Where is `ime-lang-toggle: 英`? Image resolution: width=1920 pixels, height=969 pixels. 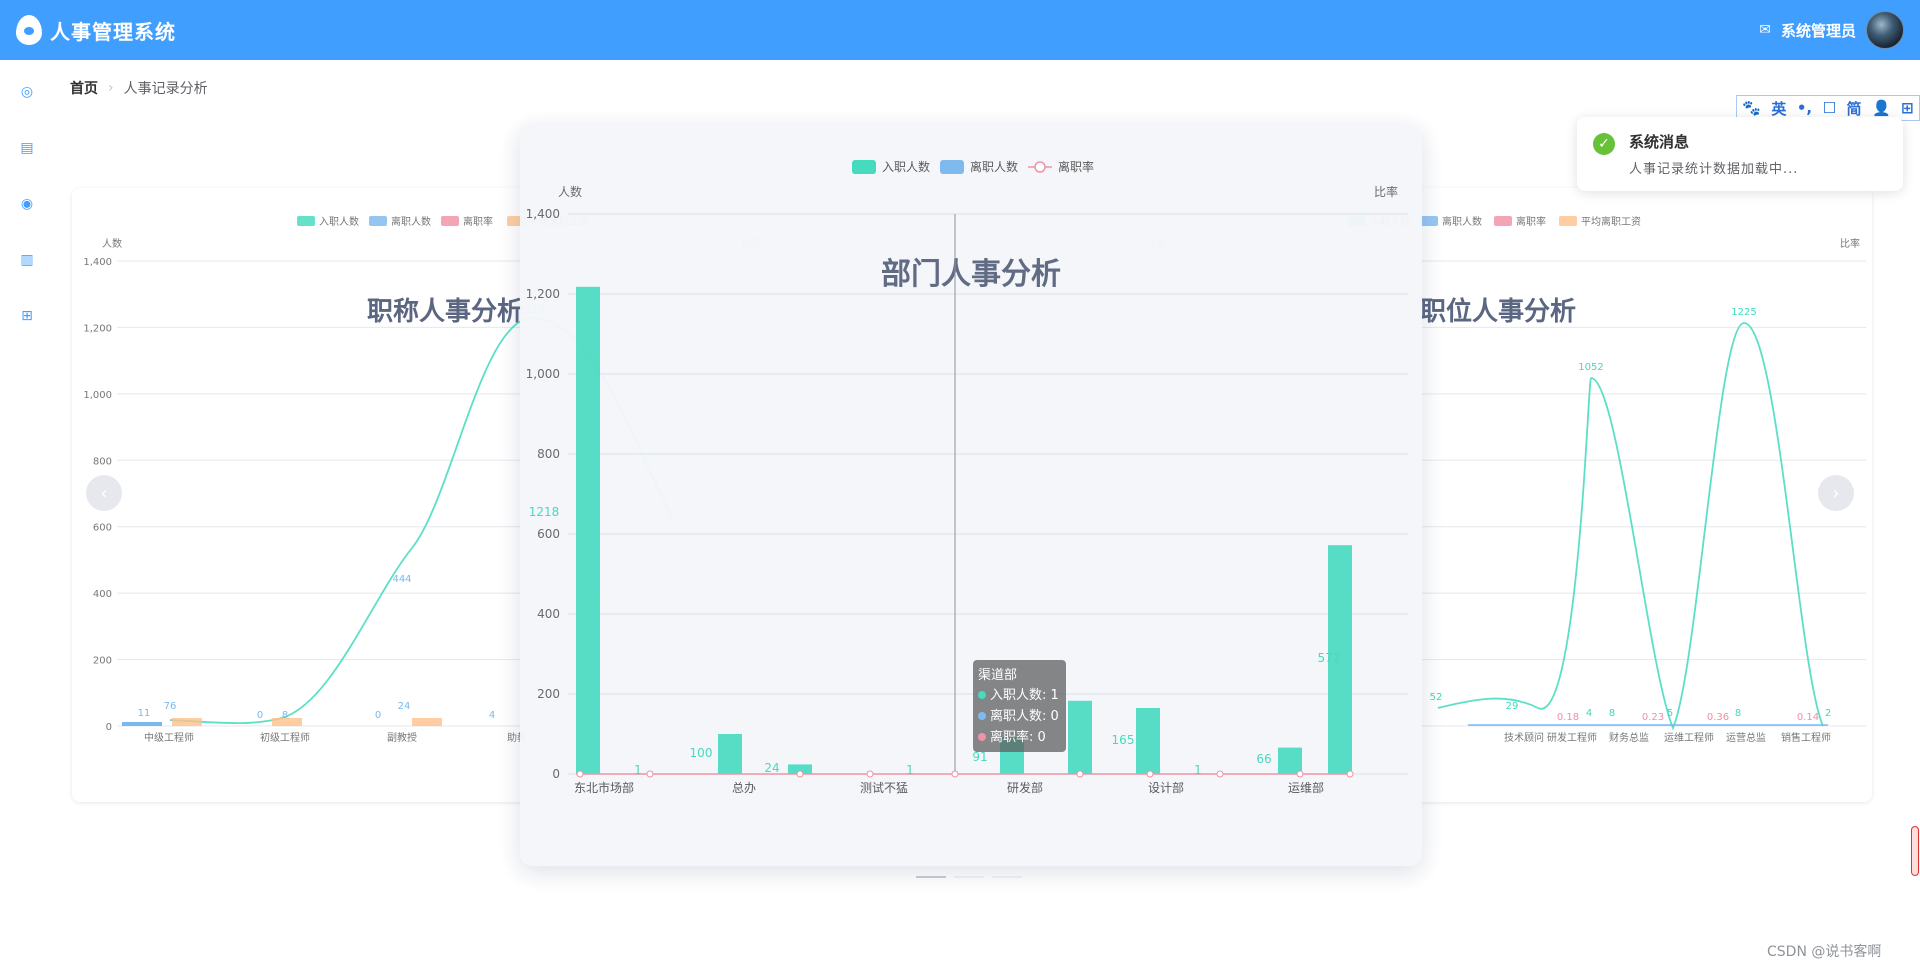 ime-lang-toggle: 英 is located at coordinates (1778, 108).